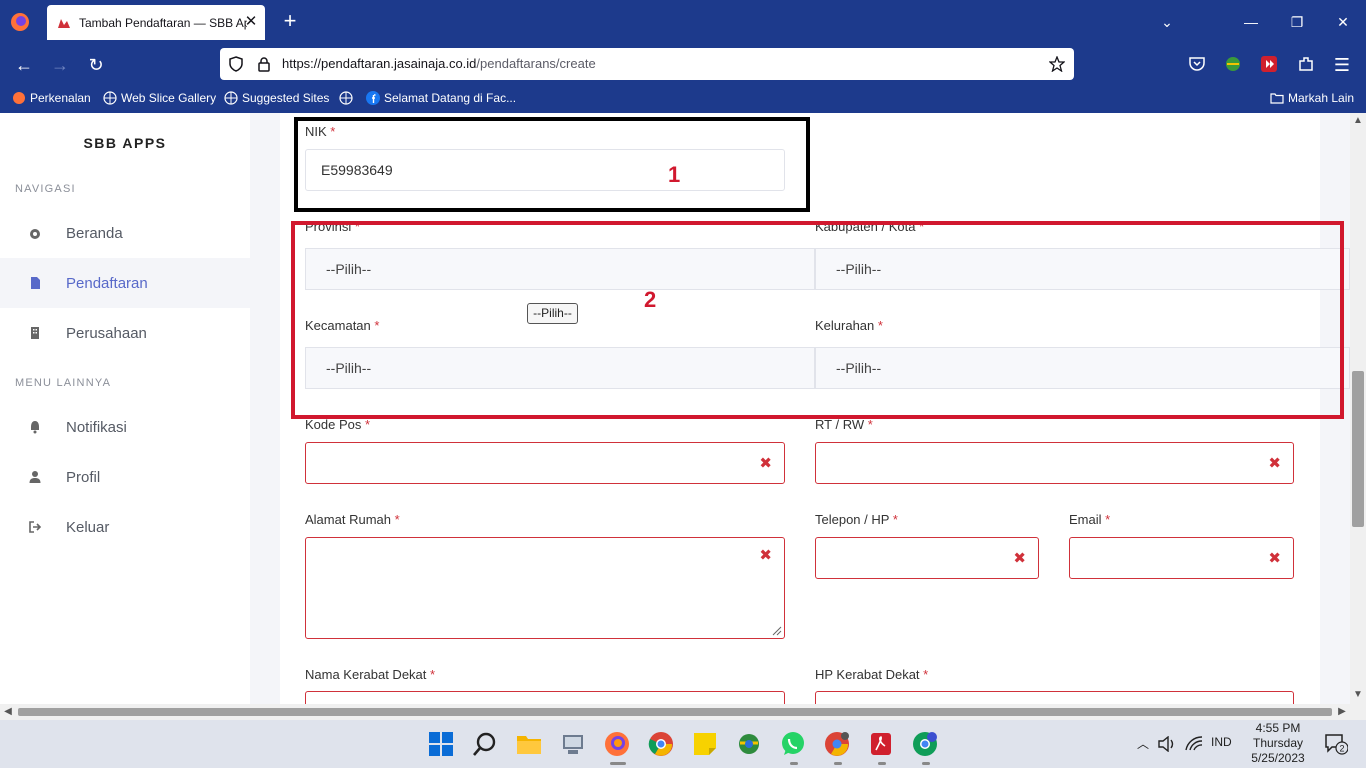  I want to click on kerabat-hp-label: HP Kerabat Dekat *, so click(872, 674).